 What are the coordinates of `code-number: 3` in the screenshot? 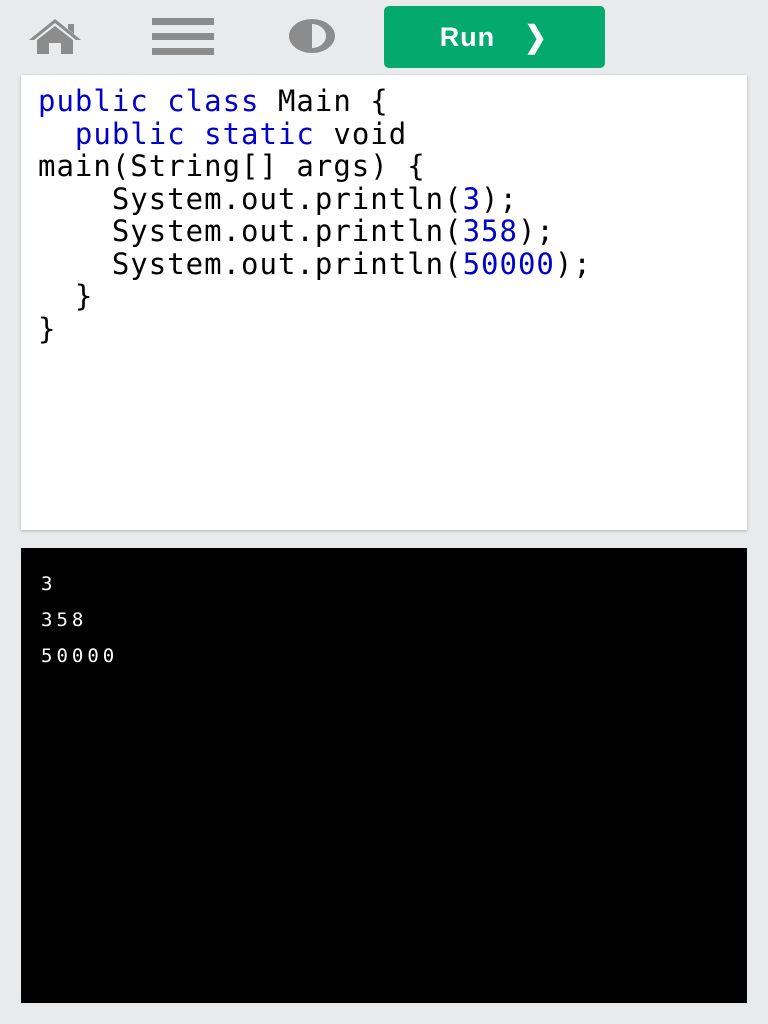 It's located at (472, 198).